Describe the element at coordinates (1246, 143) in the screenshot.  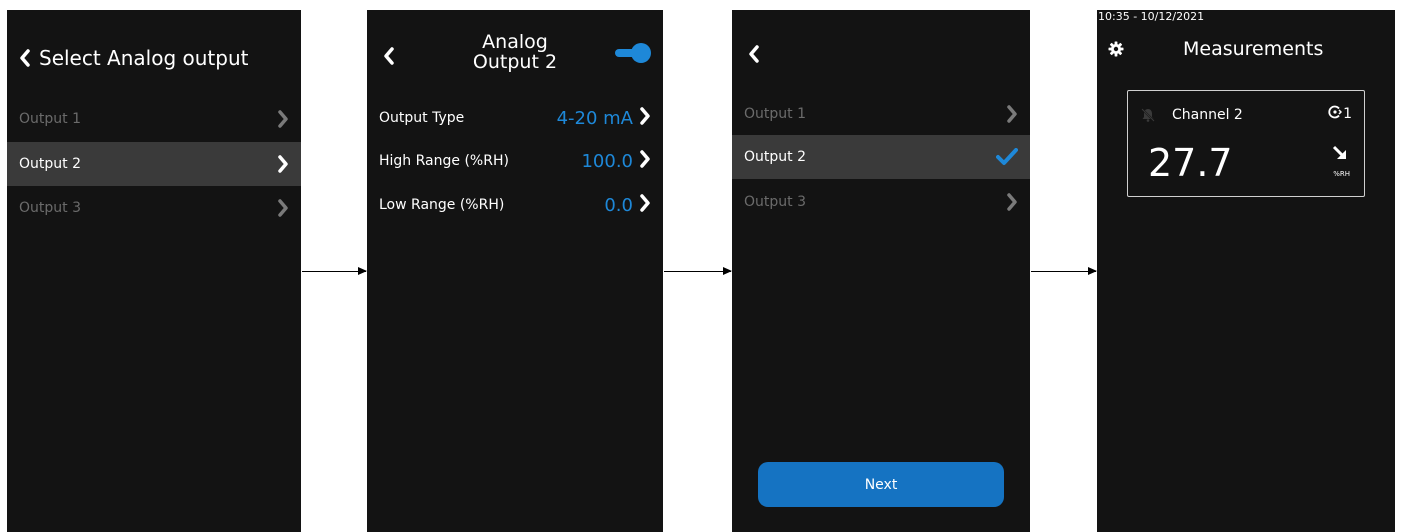
I see `measurement-card: Channel 2 1 27.7 %RH` at that location.